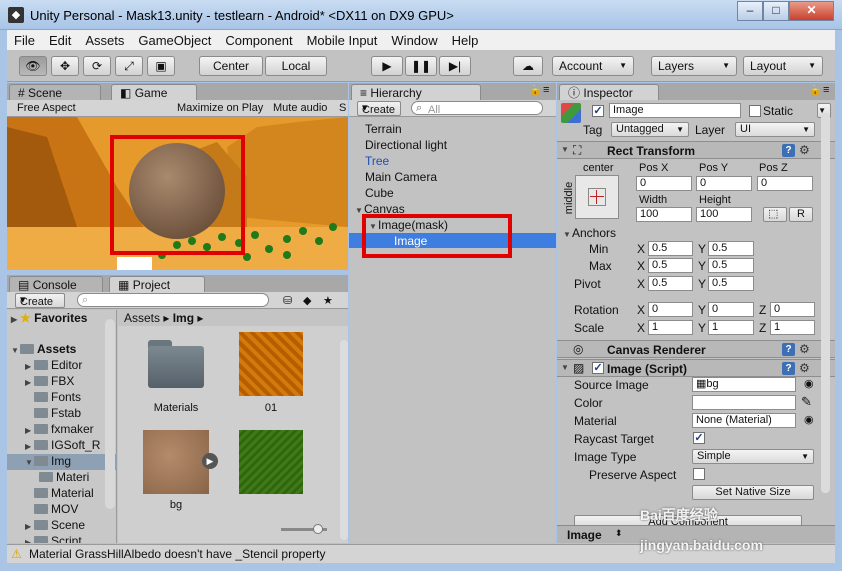 Image resolution: width=842 pixels, height=571 pixels. What do you see at coordinates (231, 66) in the screenshot?
I see `pivot-center-button: Center` at bounding box center [231, 66].